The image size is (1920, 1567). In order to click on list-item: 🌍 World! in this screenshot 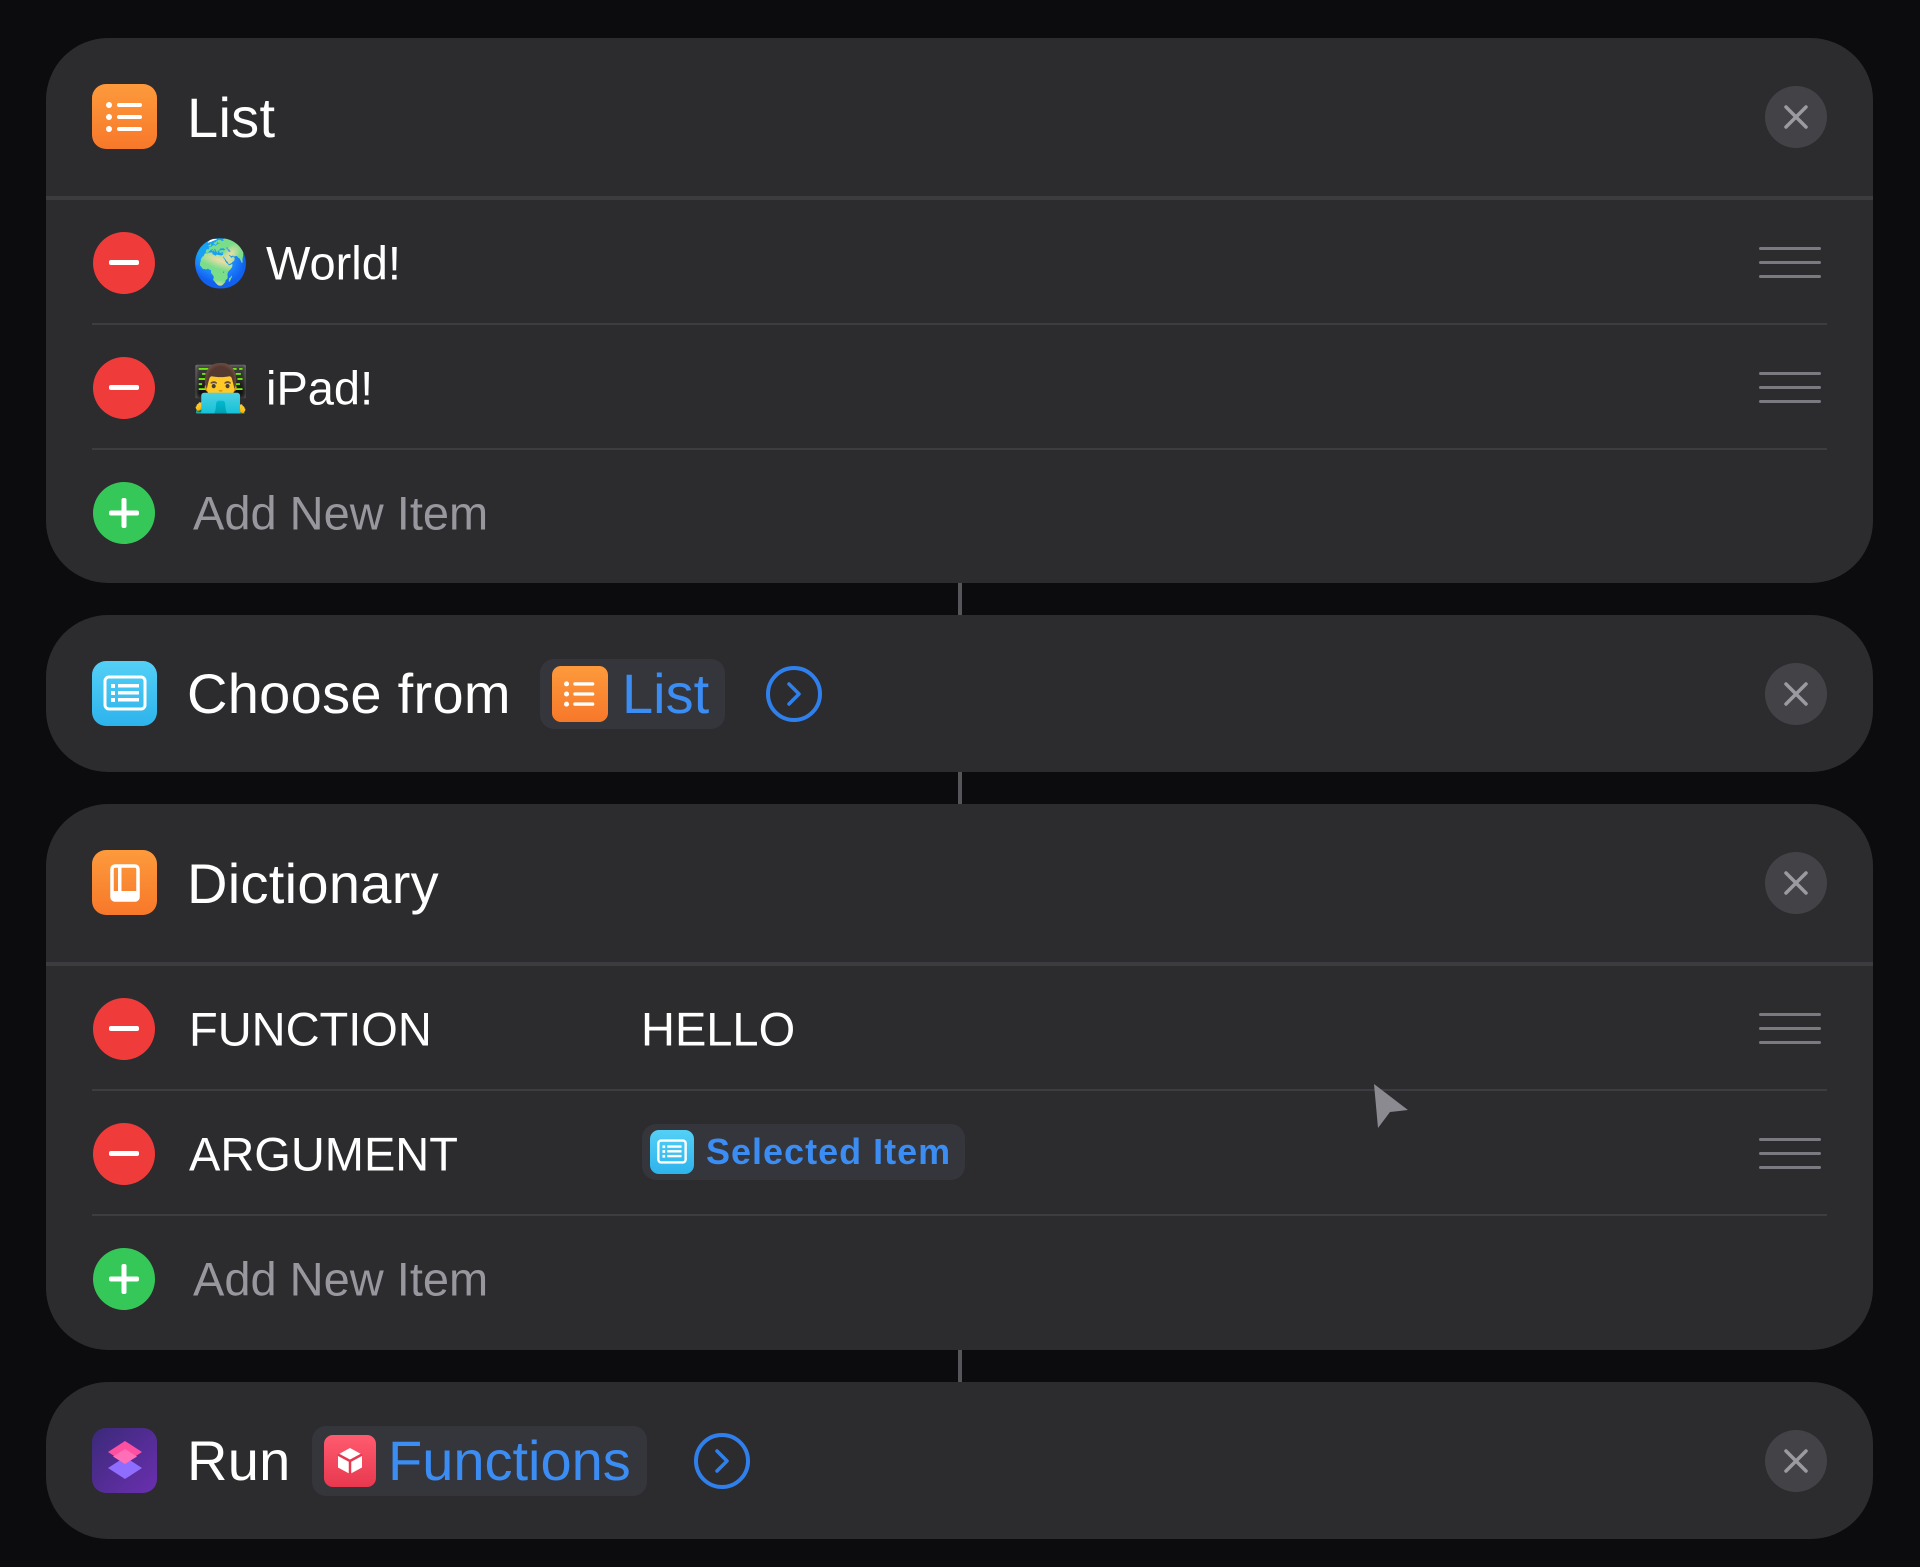, I will do `click(959, 262)`.